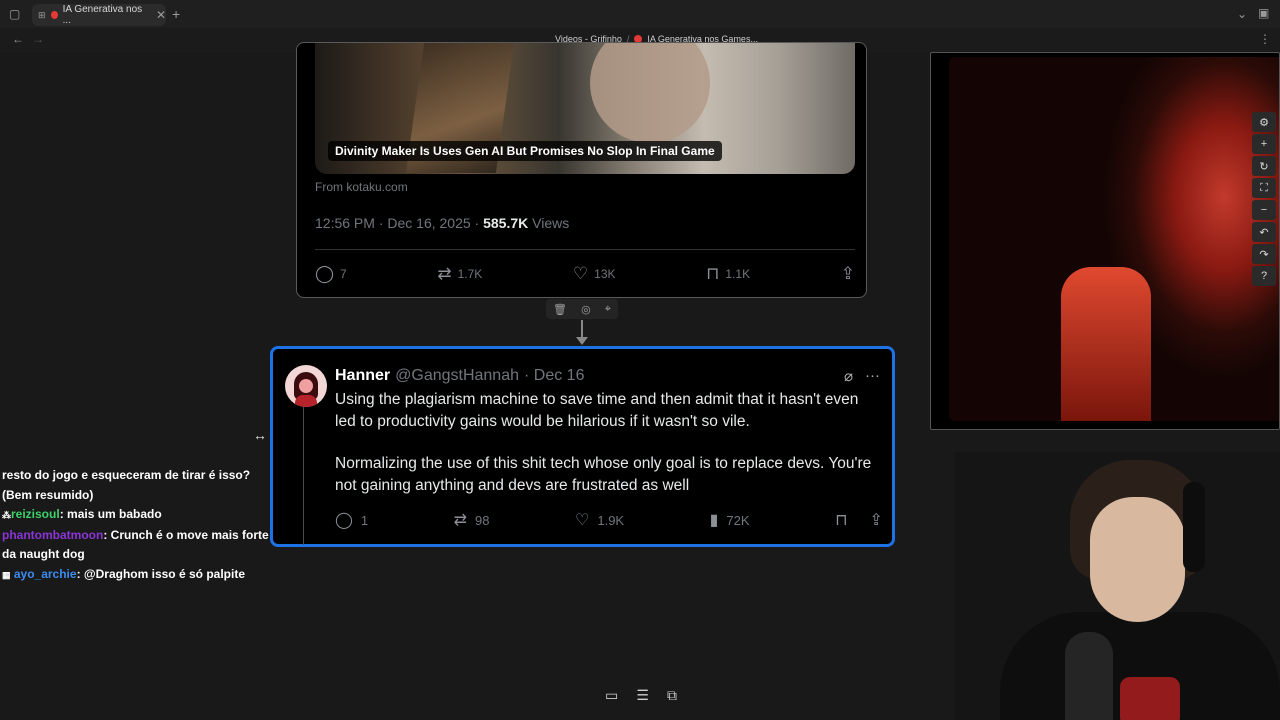 This screenshot has height=720, width=1280. What do you see at coordinates (176, 14) in the screenshot?
I see `new-tab-icon: +` at bounding box center [176, 14].